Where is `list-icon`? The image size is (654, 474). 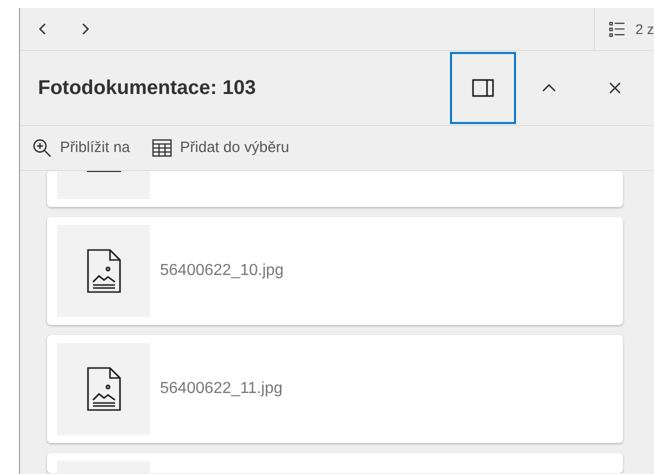
list-icon is located at coordinates (617, 29).